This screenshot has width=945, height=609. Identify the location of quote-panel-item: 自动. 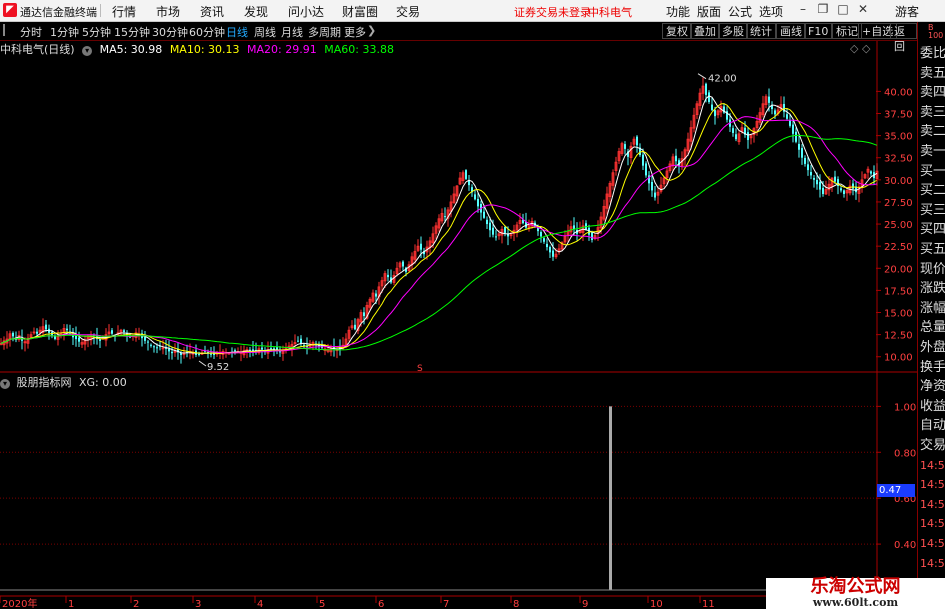
(932, 426).